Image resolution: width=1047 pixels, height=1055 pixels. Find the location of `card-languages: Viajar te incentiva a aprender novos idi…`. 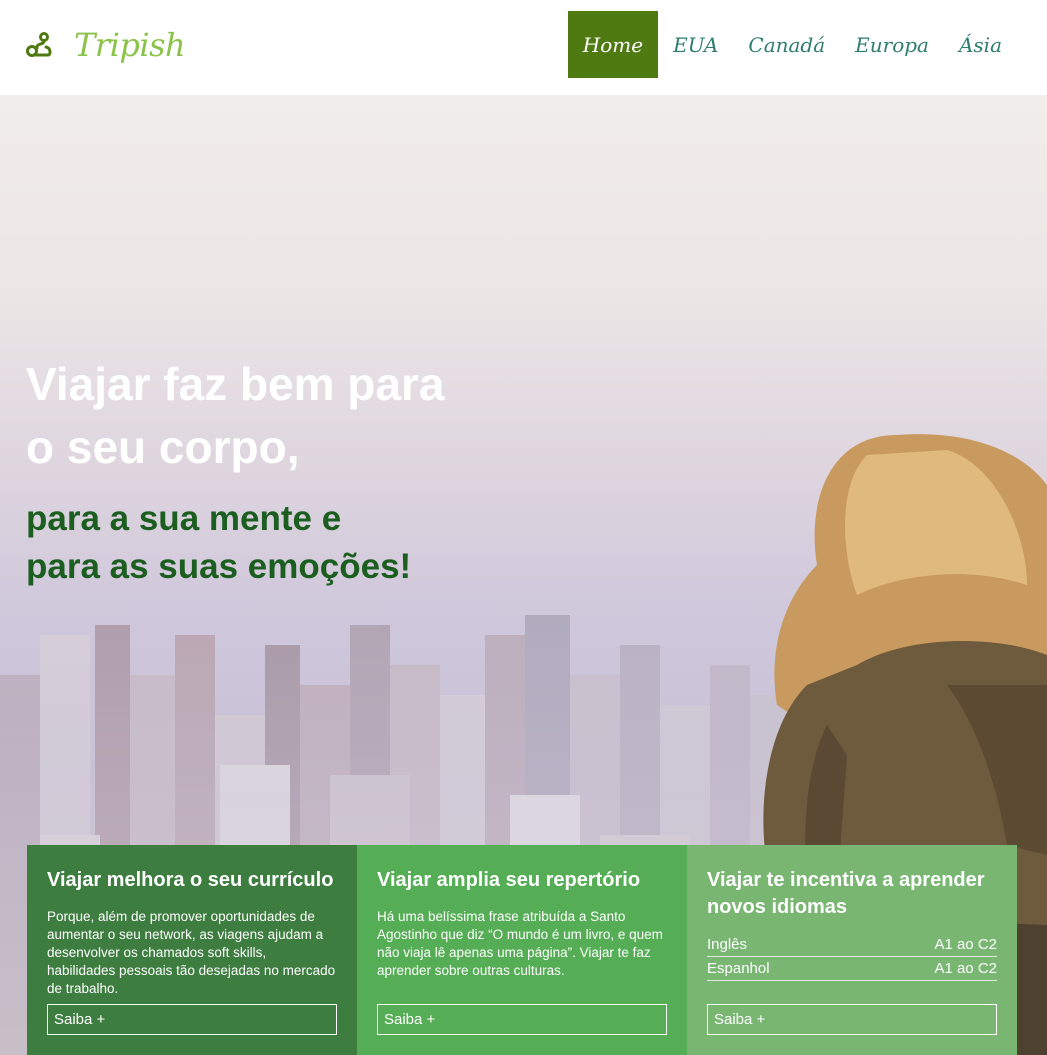

card-languages: Viajar te incentiva a aprender novos idi… is located at coordinates (852, 950).